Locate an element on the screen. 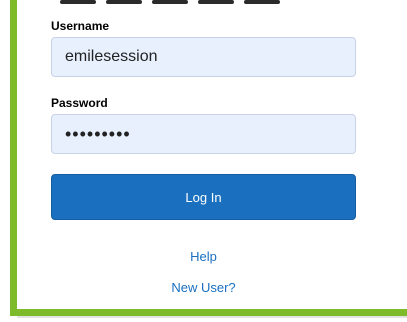  clipped-heading-text is located at coordinates (210, 2).